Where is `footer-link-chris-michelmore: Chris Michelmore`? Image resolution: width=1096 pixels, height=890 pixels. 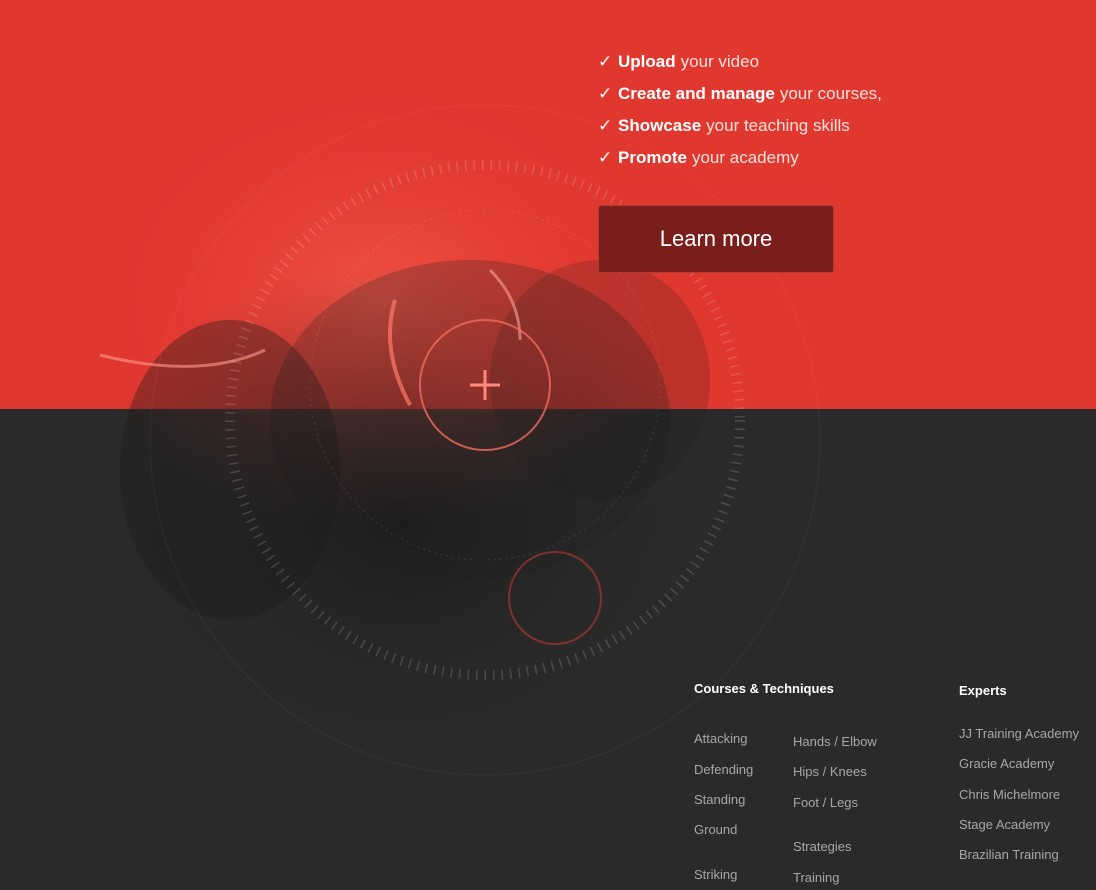 footer-link-chris-michelmore: Chris Michelmore is located at coordinates (1009, 794).